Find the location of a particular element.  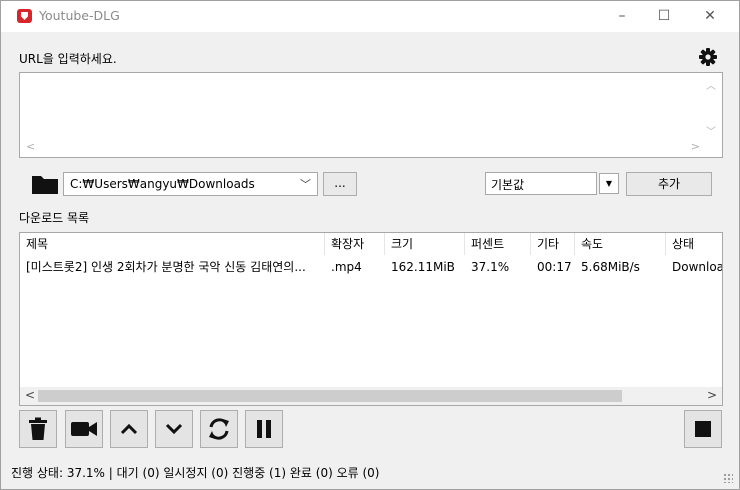

add-button: 추가 is located at coordinates (669, 184).